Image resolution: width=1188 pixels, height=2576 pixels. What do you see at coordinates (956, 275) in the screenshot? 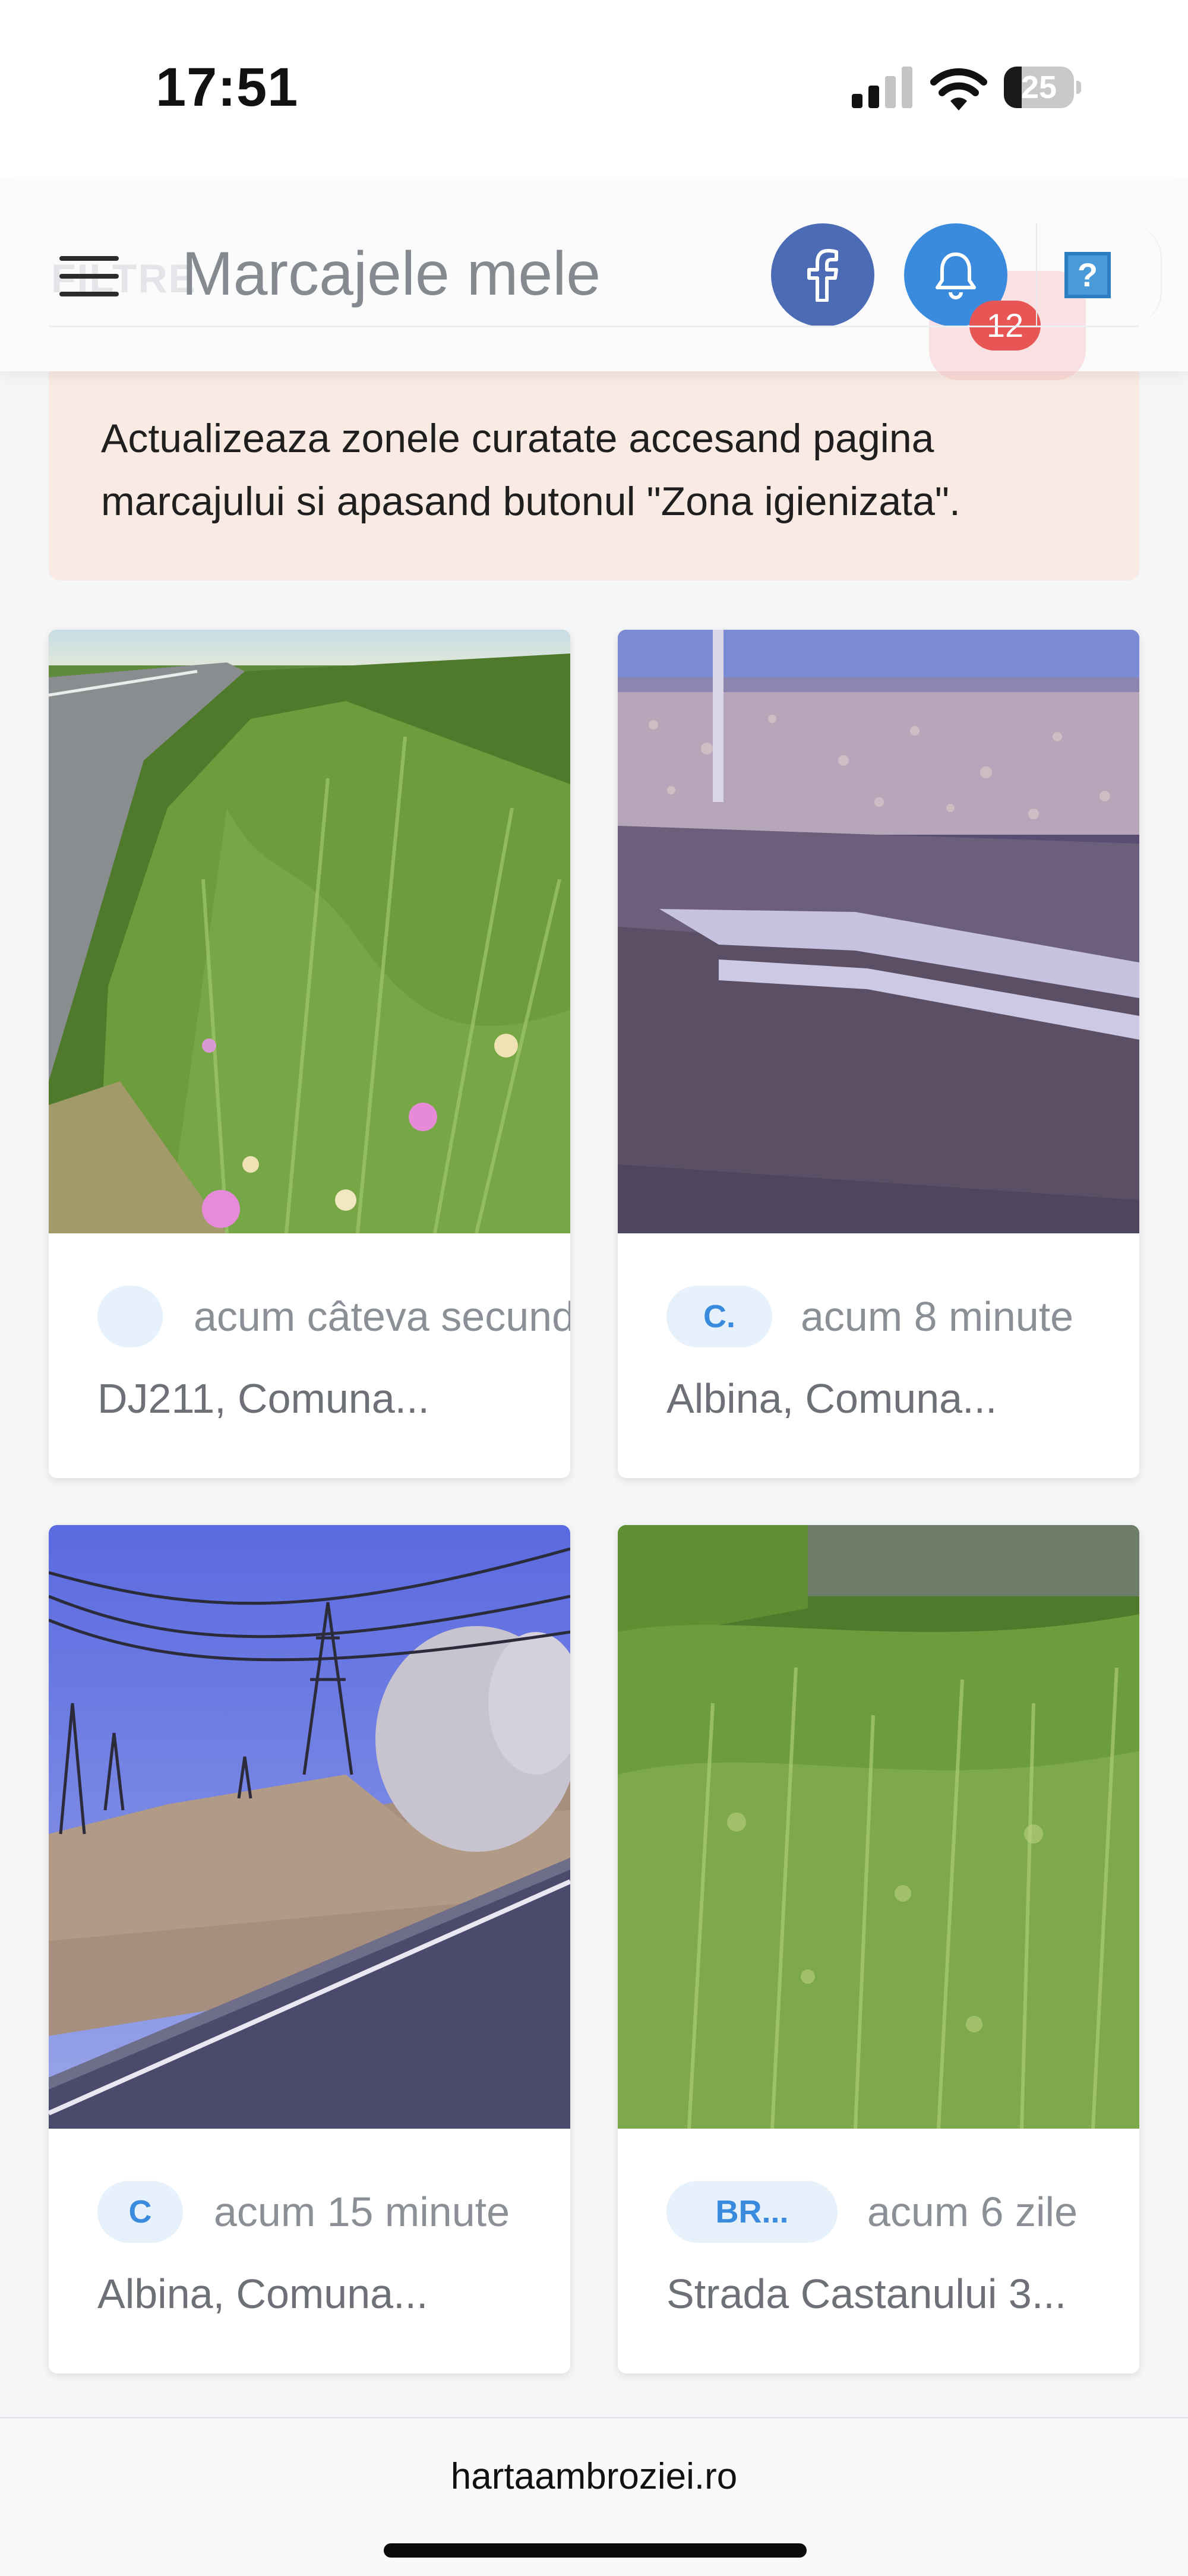
I see `bell-icon` at bounding box center [956, 275].